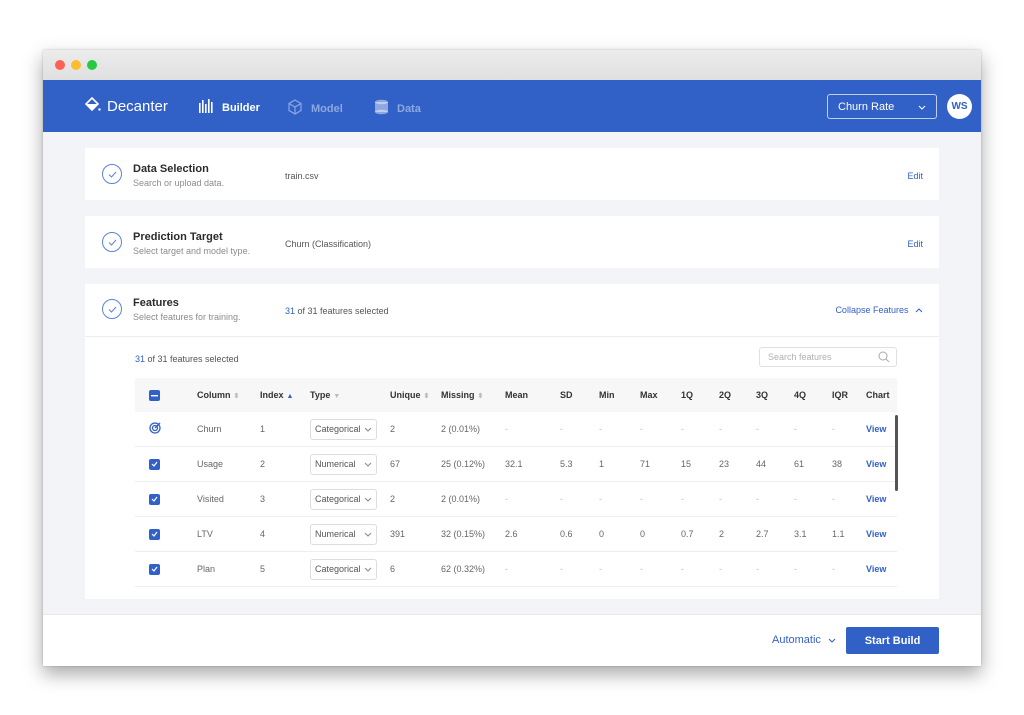  Describe the element at coordinates (315, 108) in the screenshot. I see `nav-model: Model` at that location.